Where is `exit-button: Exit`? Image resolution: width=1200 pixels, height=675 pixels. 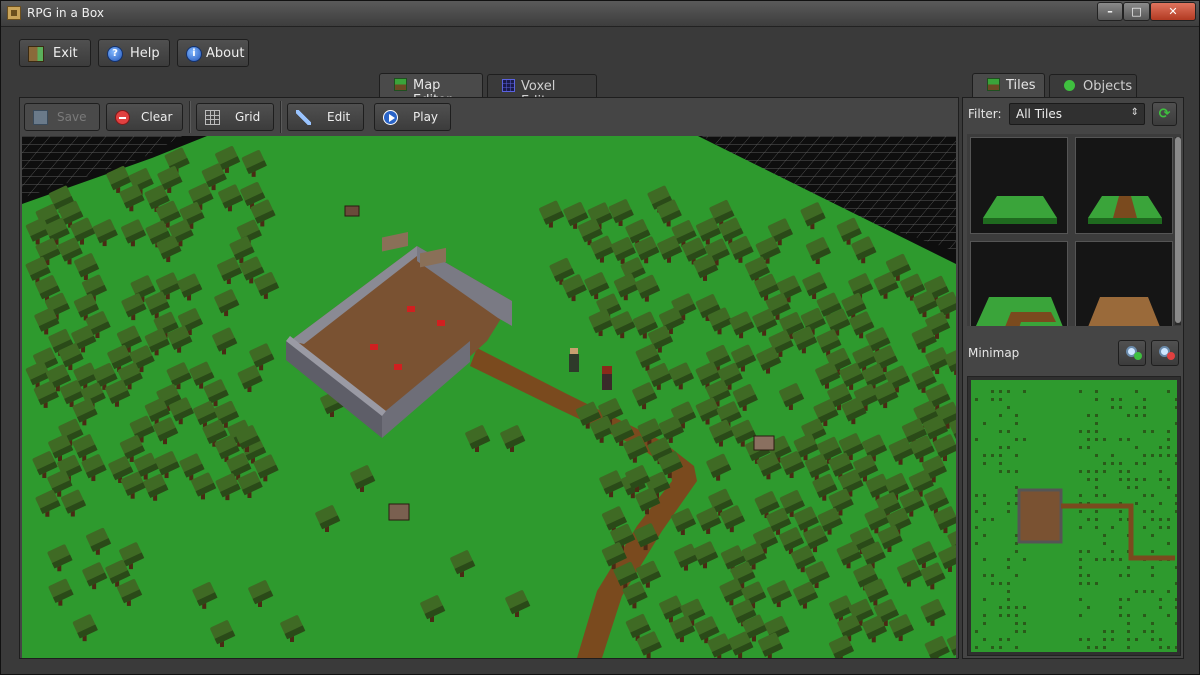
exit-button: Exit is located at coordinates (55, 53).